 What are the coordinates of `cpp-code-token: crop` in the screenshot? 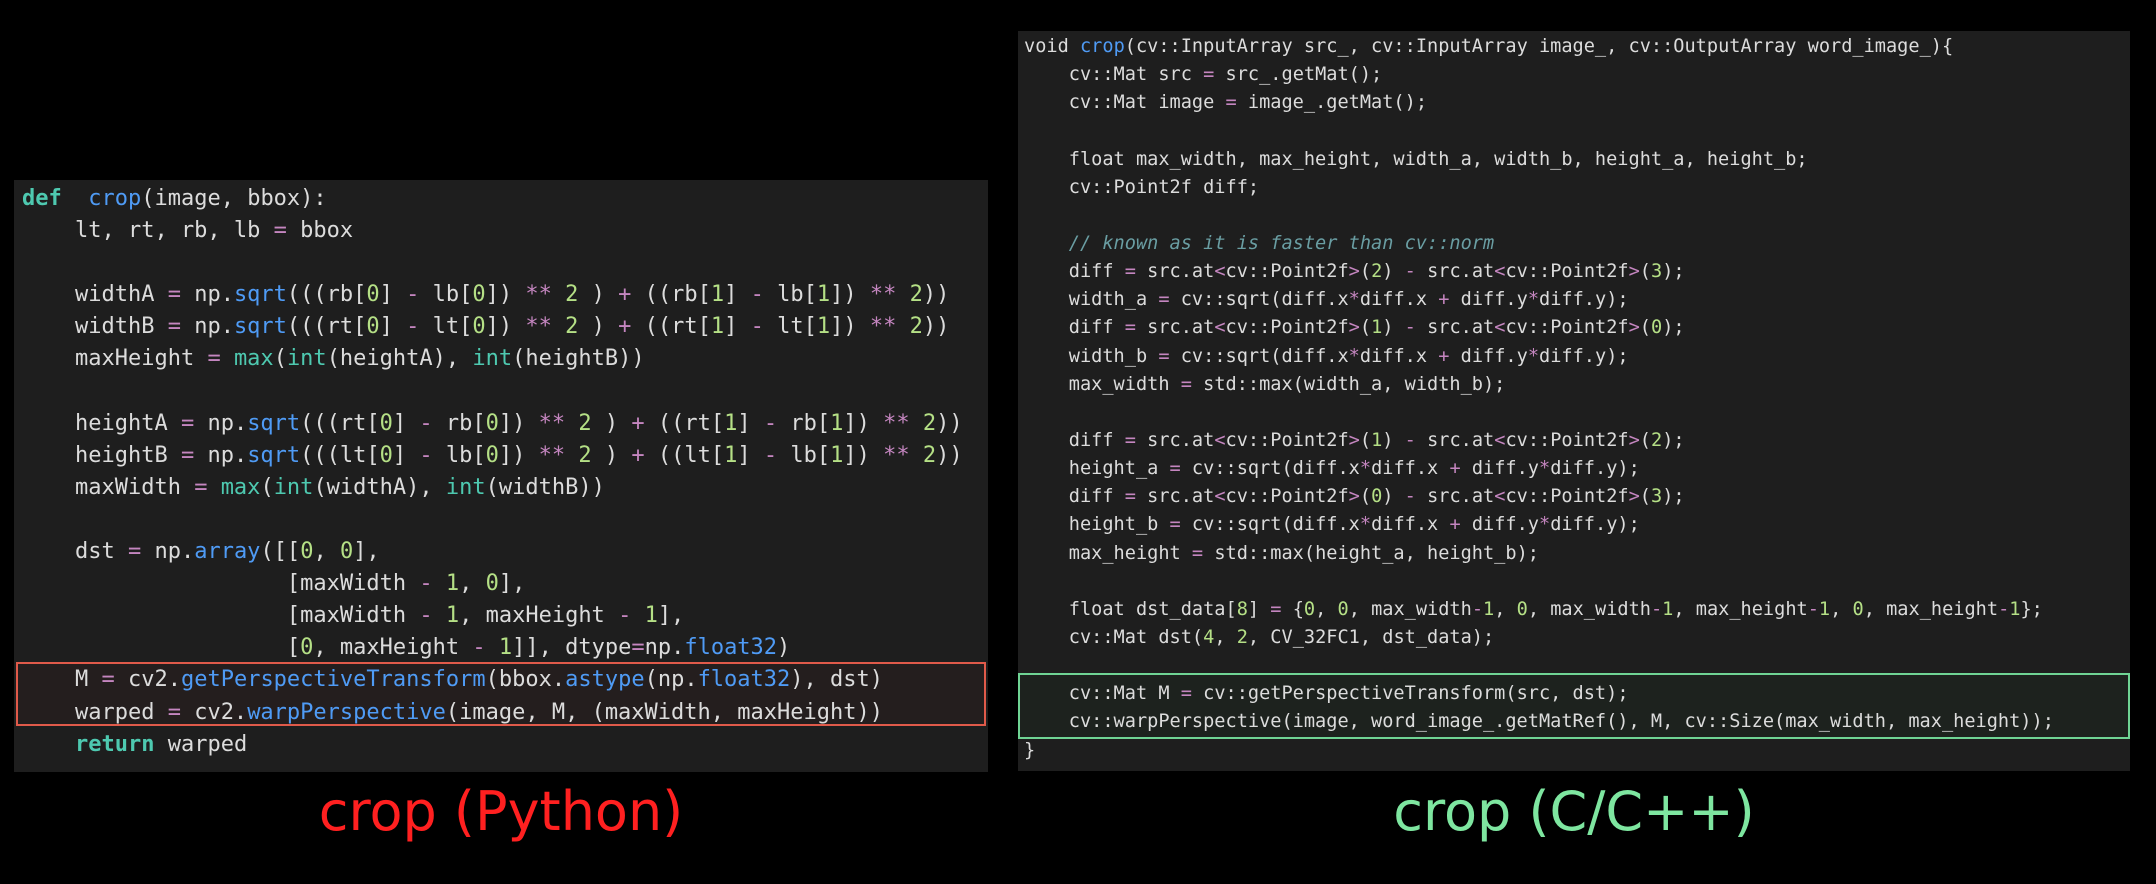 It's located at (1102, 46).